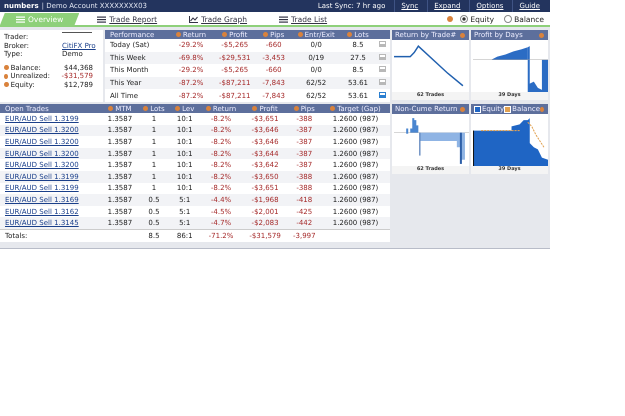 This screenshot has height=416, width=625. I want to click on line-chart-icon, so click(193, 19).